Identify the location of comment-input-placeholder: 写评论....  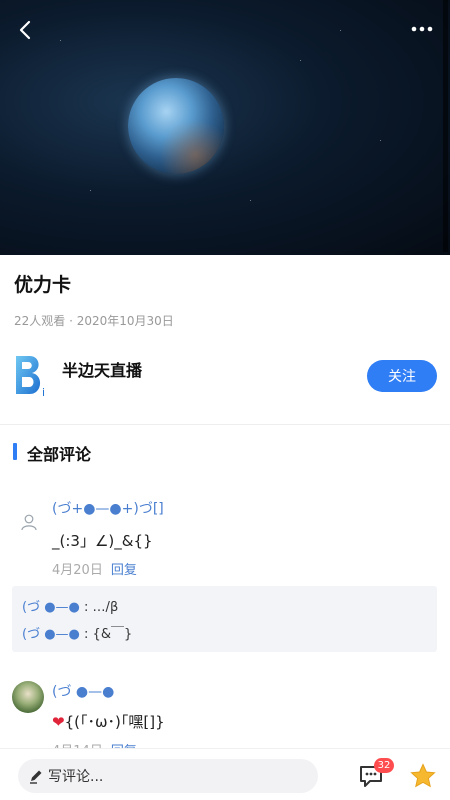
(76, 777).